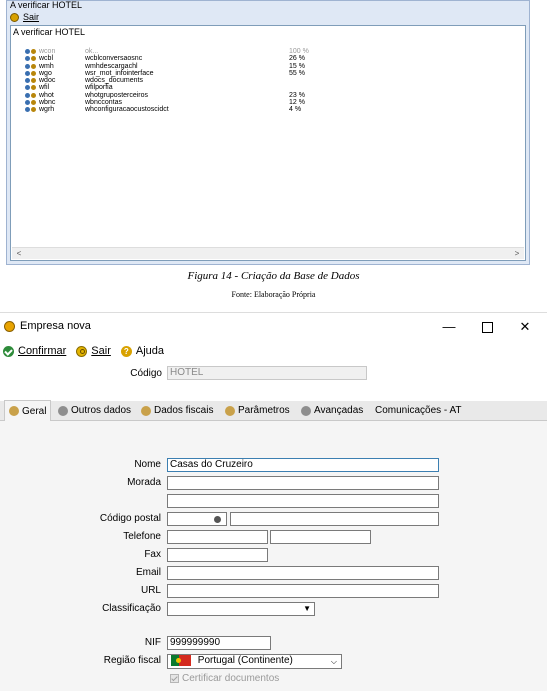  Describe the element at coordinates (49, 32) in the screenshot. I see `panel-header: A verificar HOTEL` at that location.